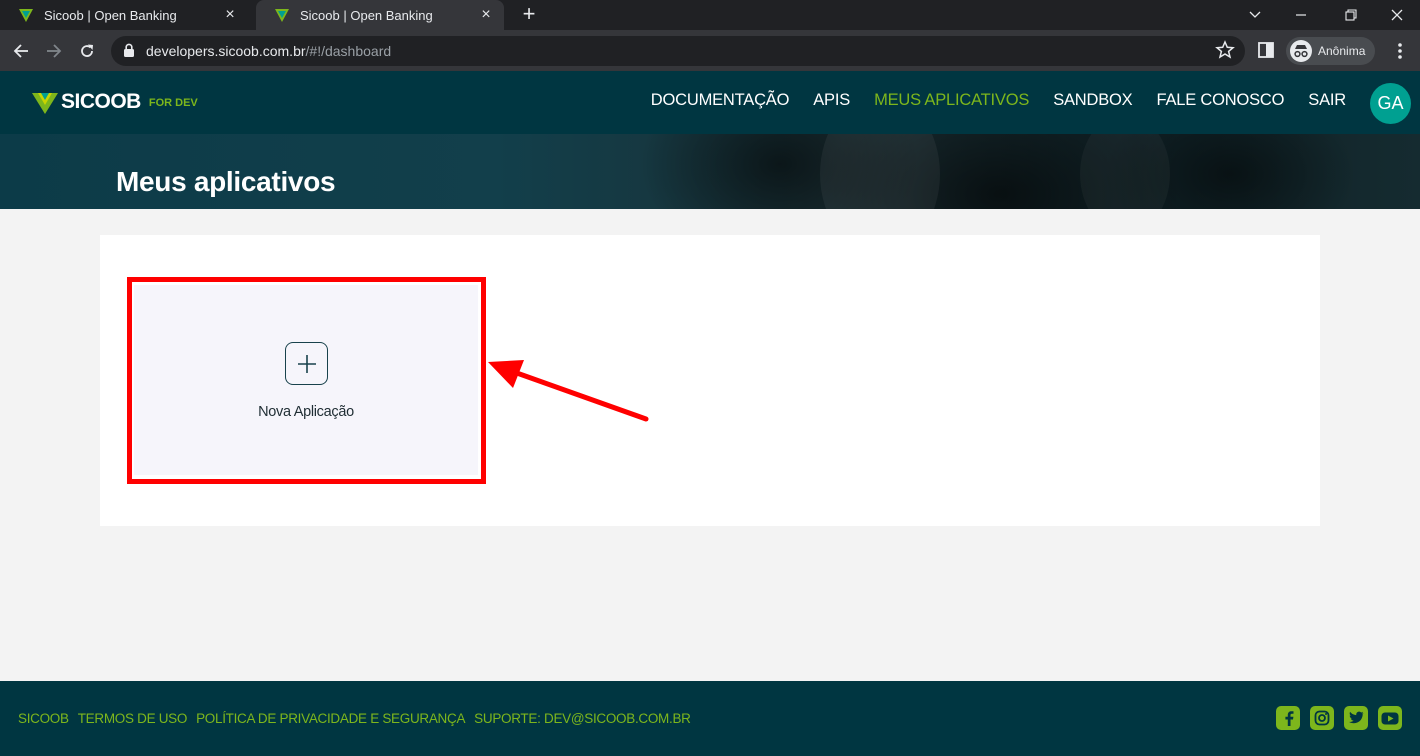  What do you see at coordinates (1339, 718) in the screenshot?
I see `social-links` at bounding box center [1339, 718].